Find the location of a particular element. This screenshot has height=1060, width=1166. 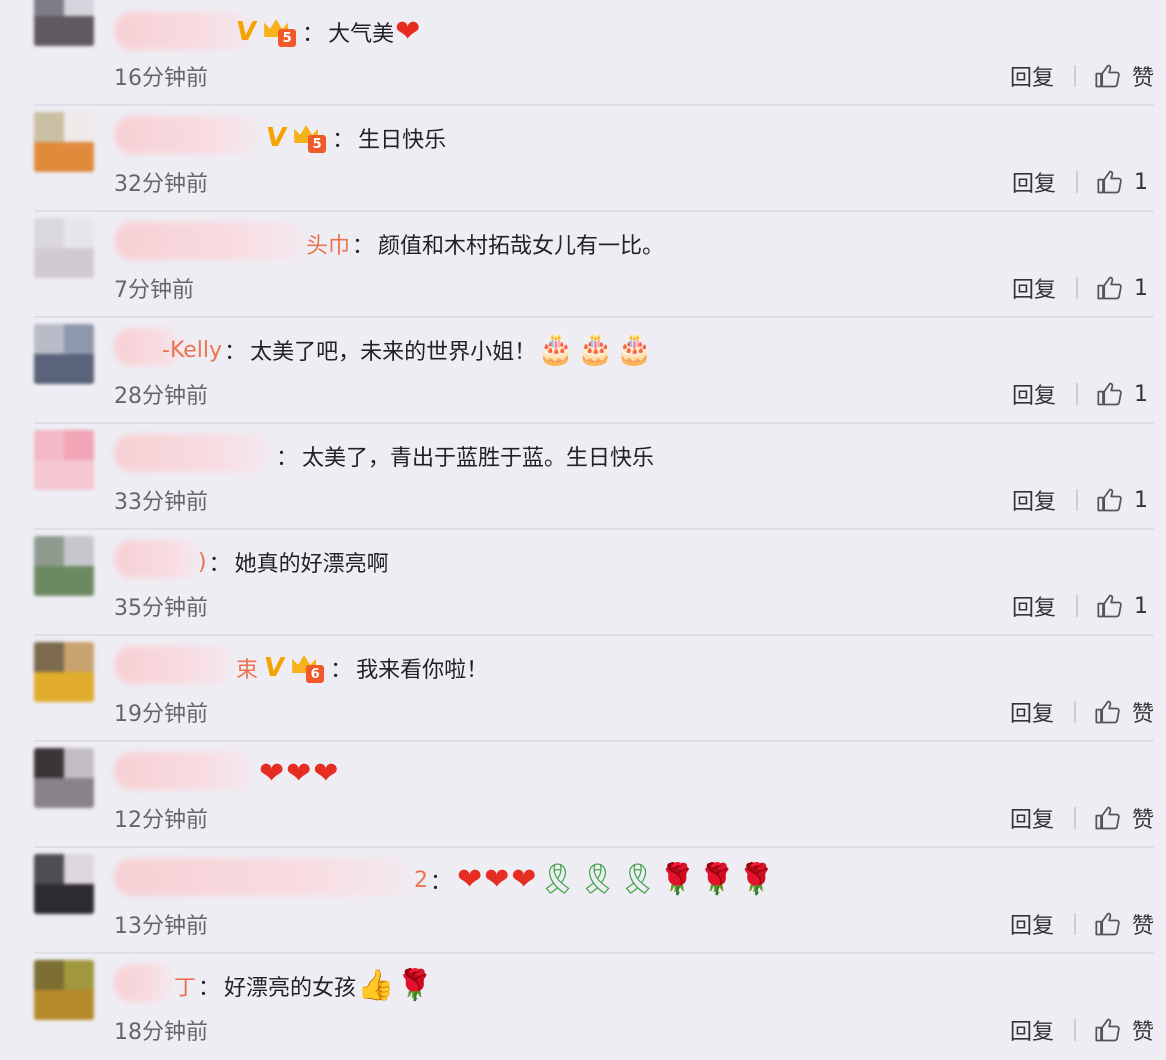

comment-line: V 5 ： 生日快乐 is located at coordinates (355, 138).